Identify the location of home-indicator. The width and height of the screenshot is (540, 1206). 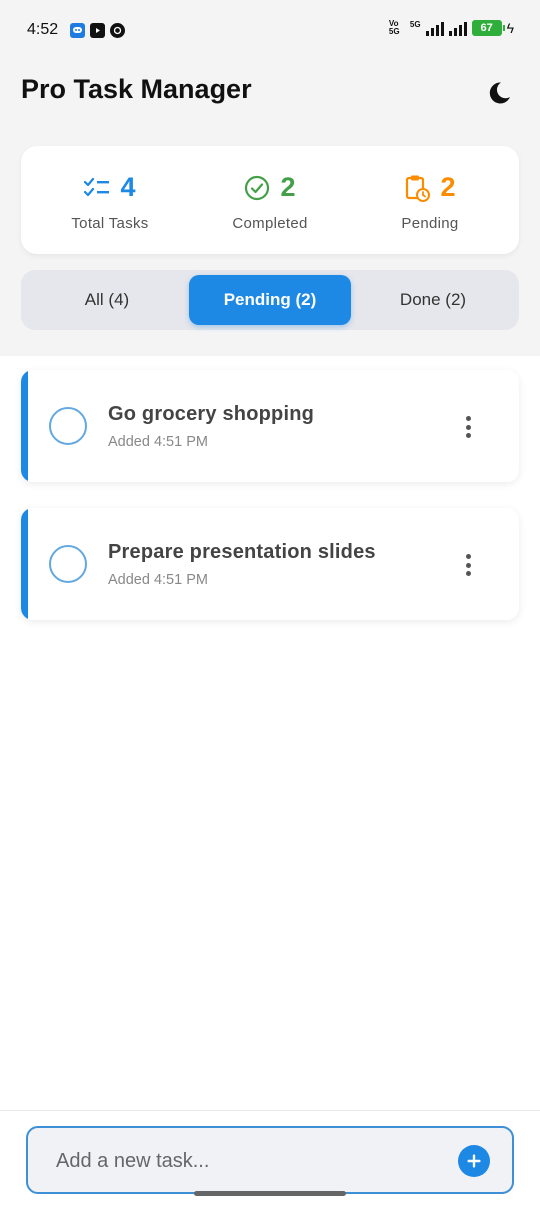
(270, 1193).